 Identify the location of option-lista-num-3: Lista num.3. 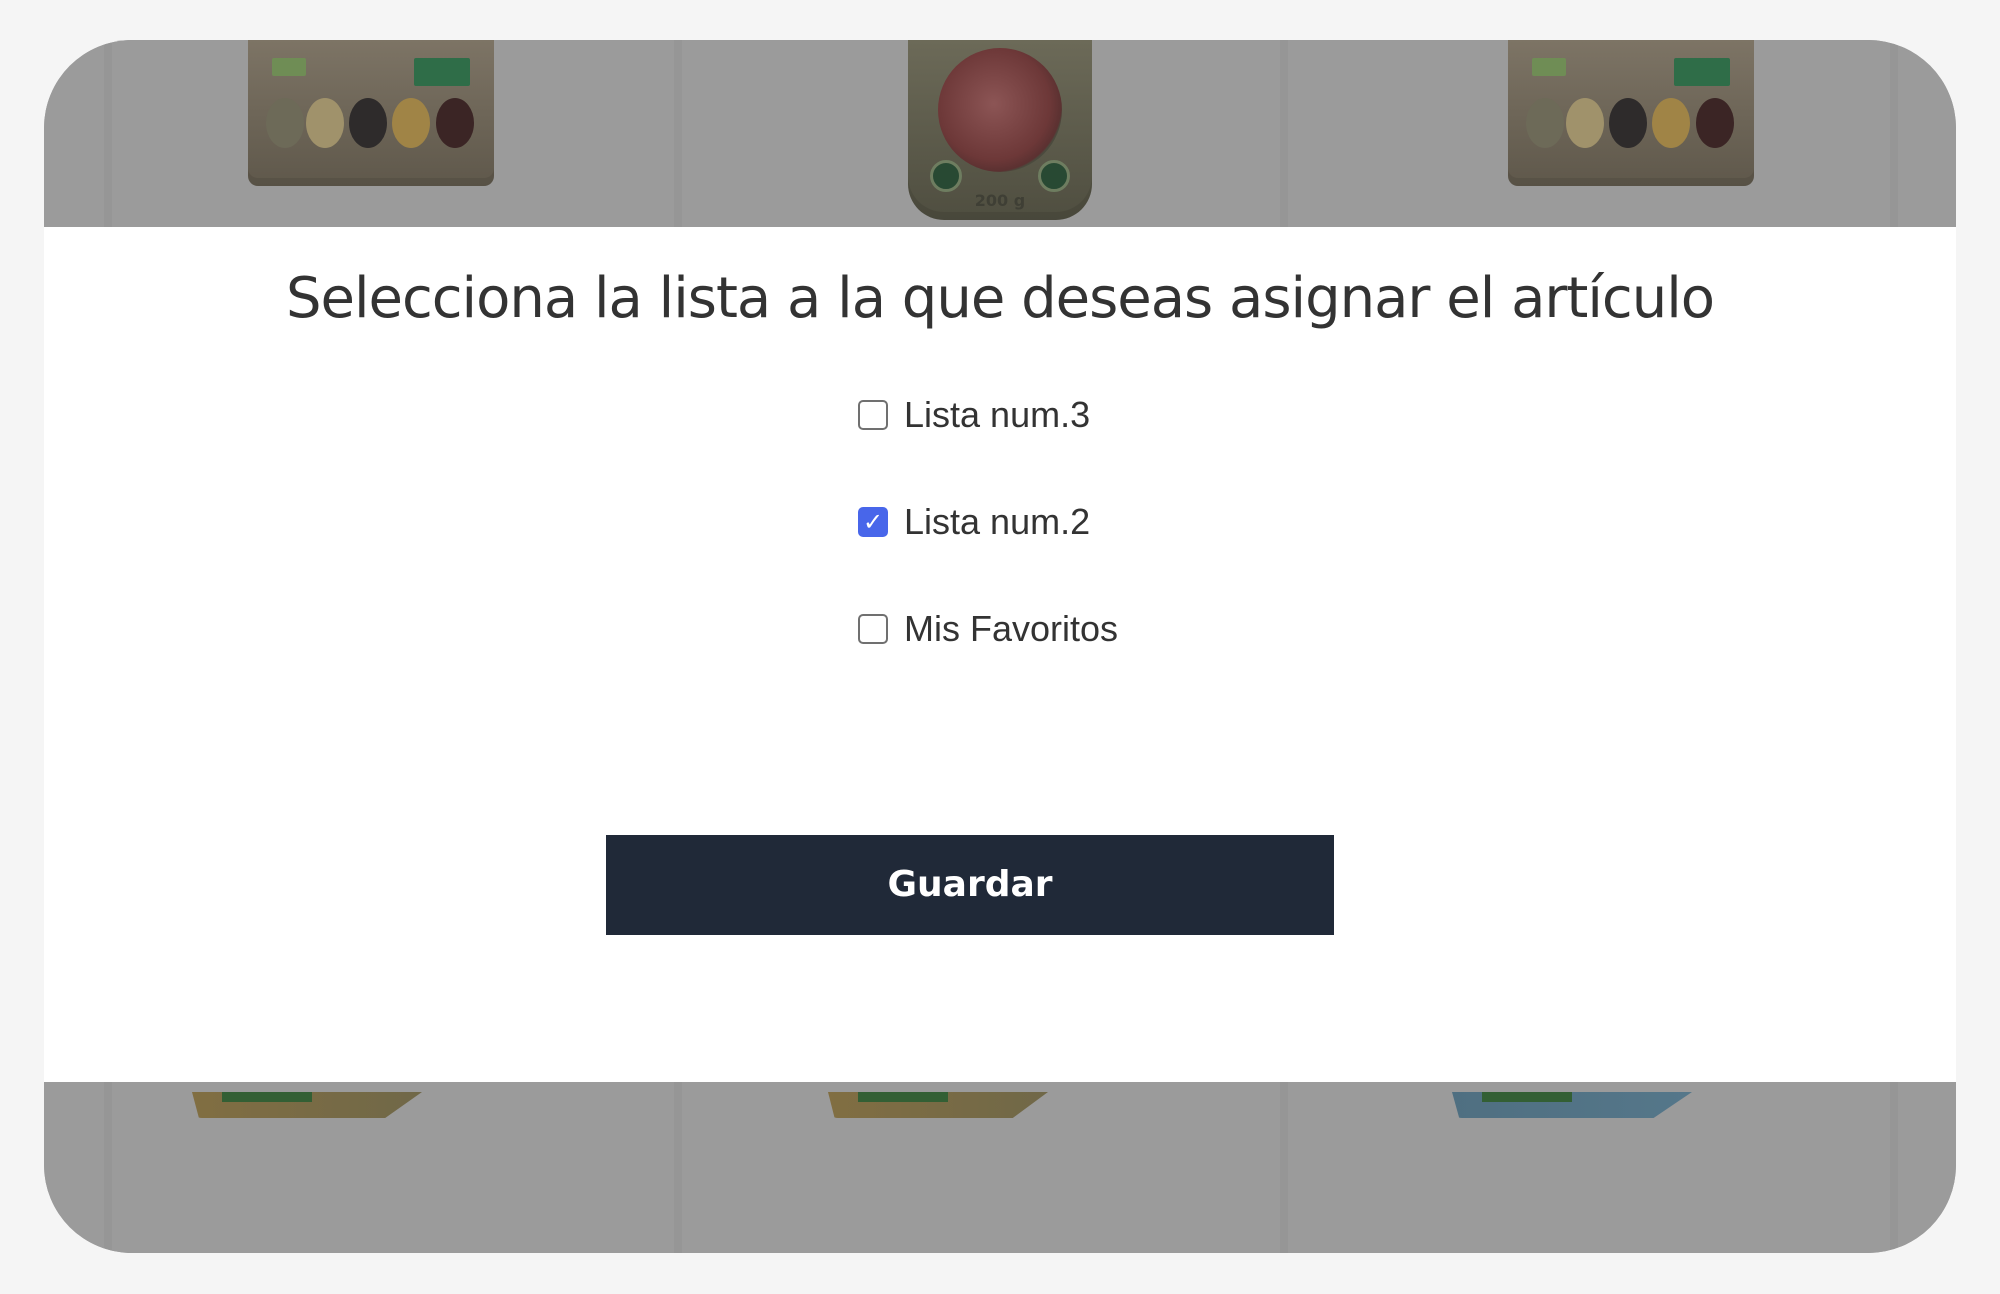
(974, 415).